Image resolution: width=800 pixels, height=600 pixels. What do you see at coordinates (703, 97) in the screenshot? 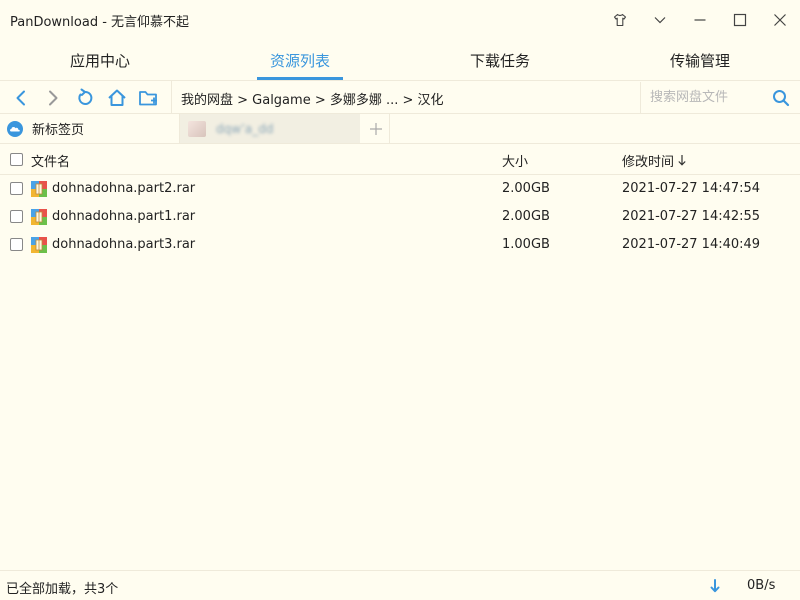
I see `search-input` at bounding box center [703, 97].